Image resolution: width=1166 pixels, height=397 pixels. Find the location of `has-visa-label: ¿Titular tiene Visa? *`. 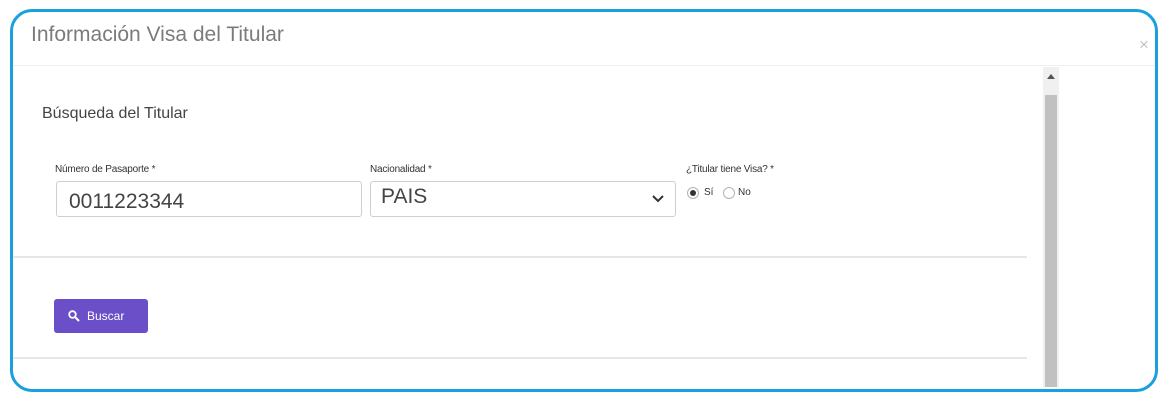

has-visa-label: ¿Titular tiene Visa? * is located at coordinates (730, 169).